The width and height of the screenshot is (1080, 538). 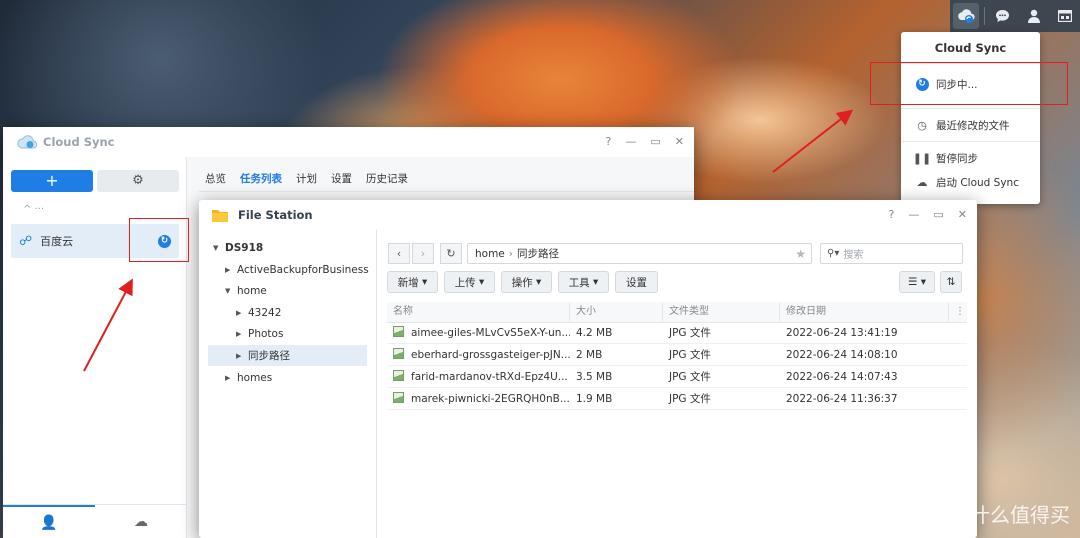 What do you see at coordinates (813, 141) in the screenshot?
I see `arrow-to-syncing` at bounding box center [813, 141].